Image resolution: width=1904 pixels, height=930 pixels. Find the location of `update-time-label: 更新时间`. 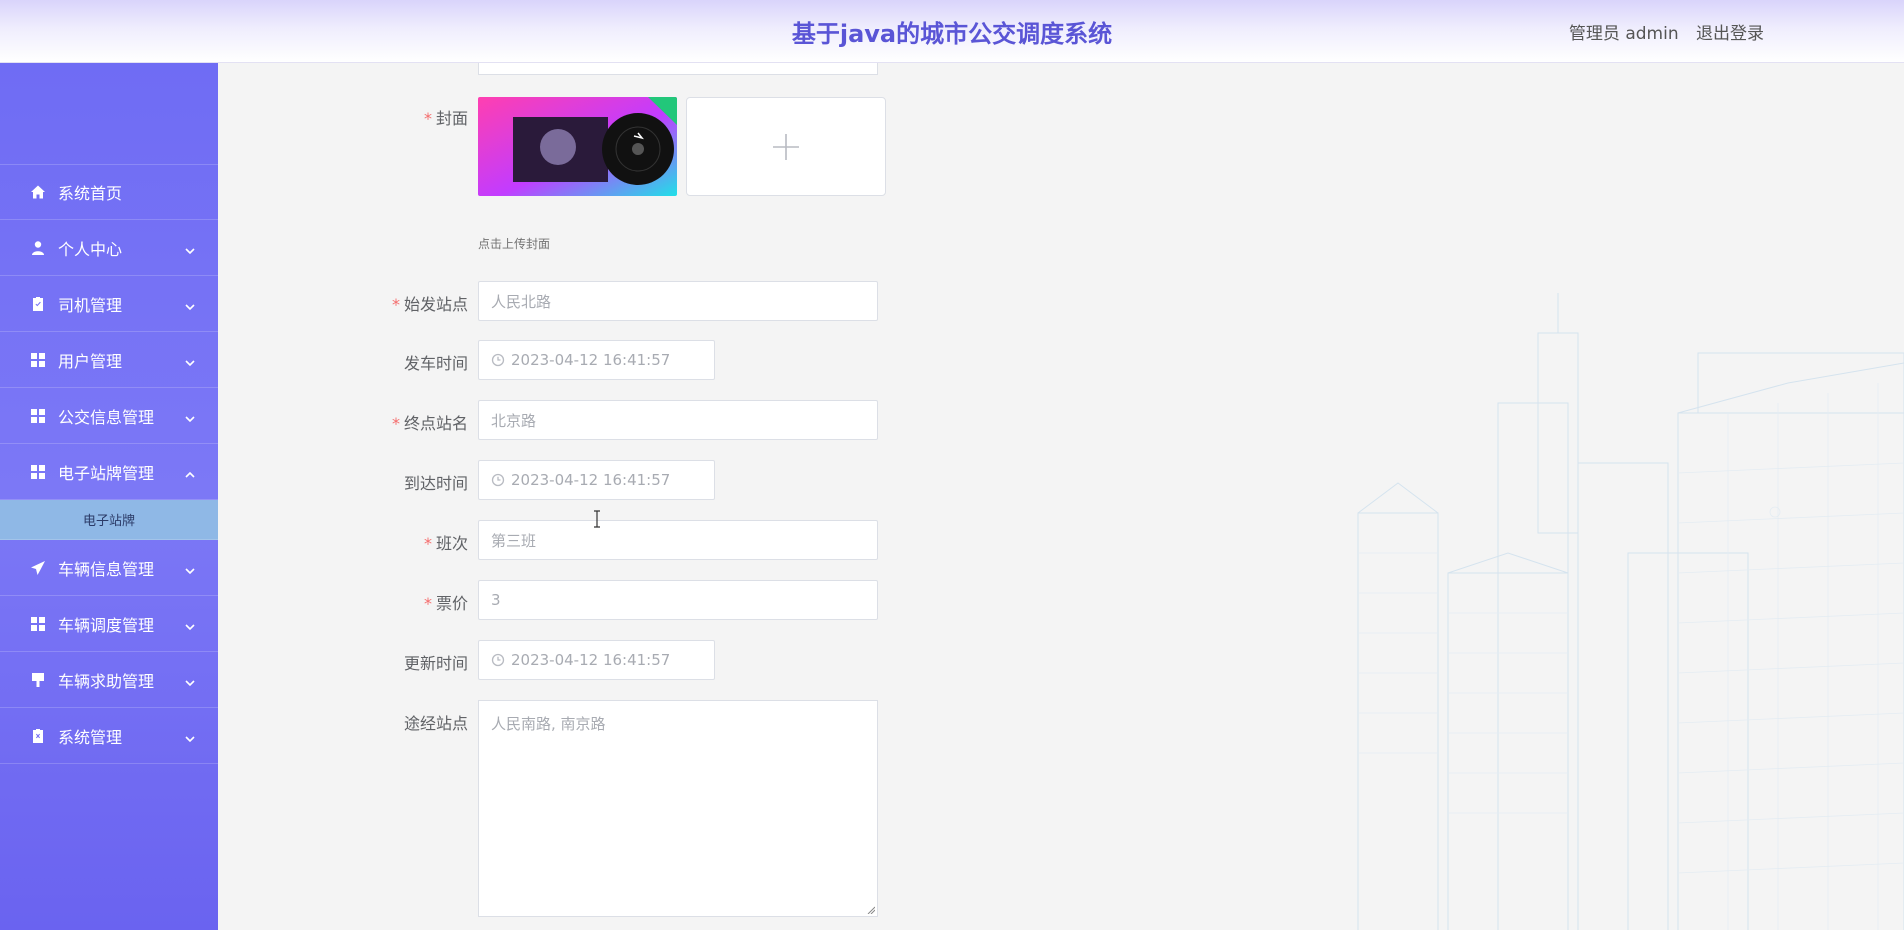

update-time-label: 更新时间 is located at coordinates (435, 663).